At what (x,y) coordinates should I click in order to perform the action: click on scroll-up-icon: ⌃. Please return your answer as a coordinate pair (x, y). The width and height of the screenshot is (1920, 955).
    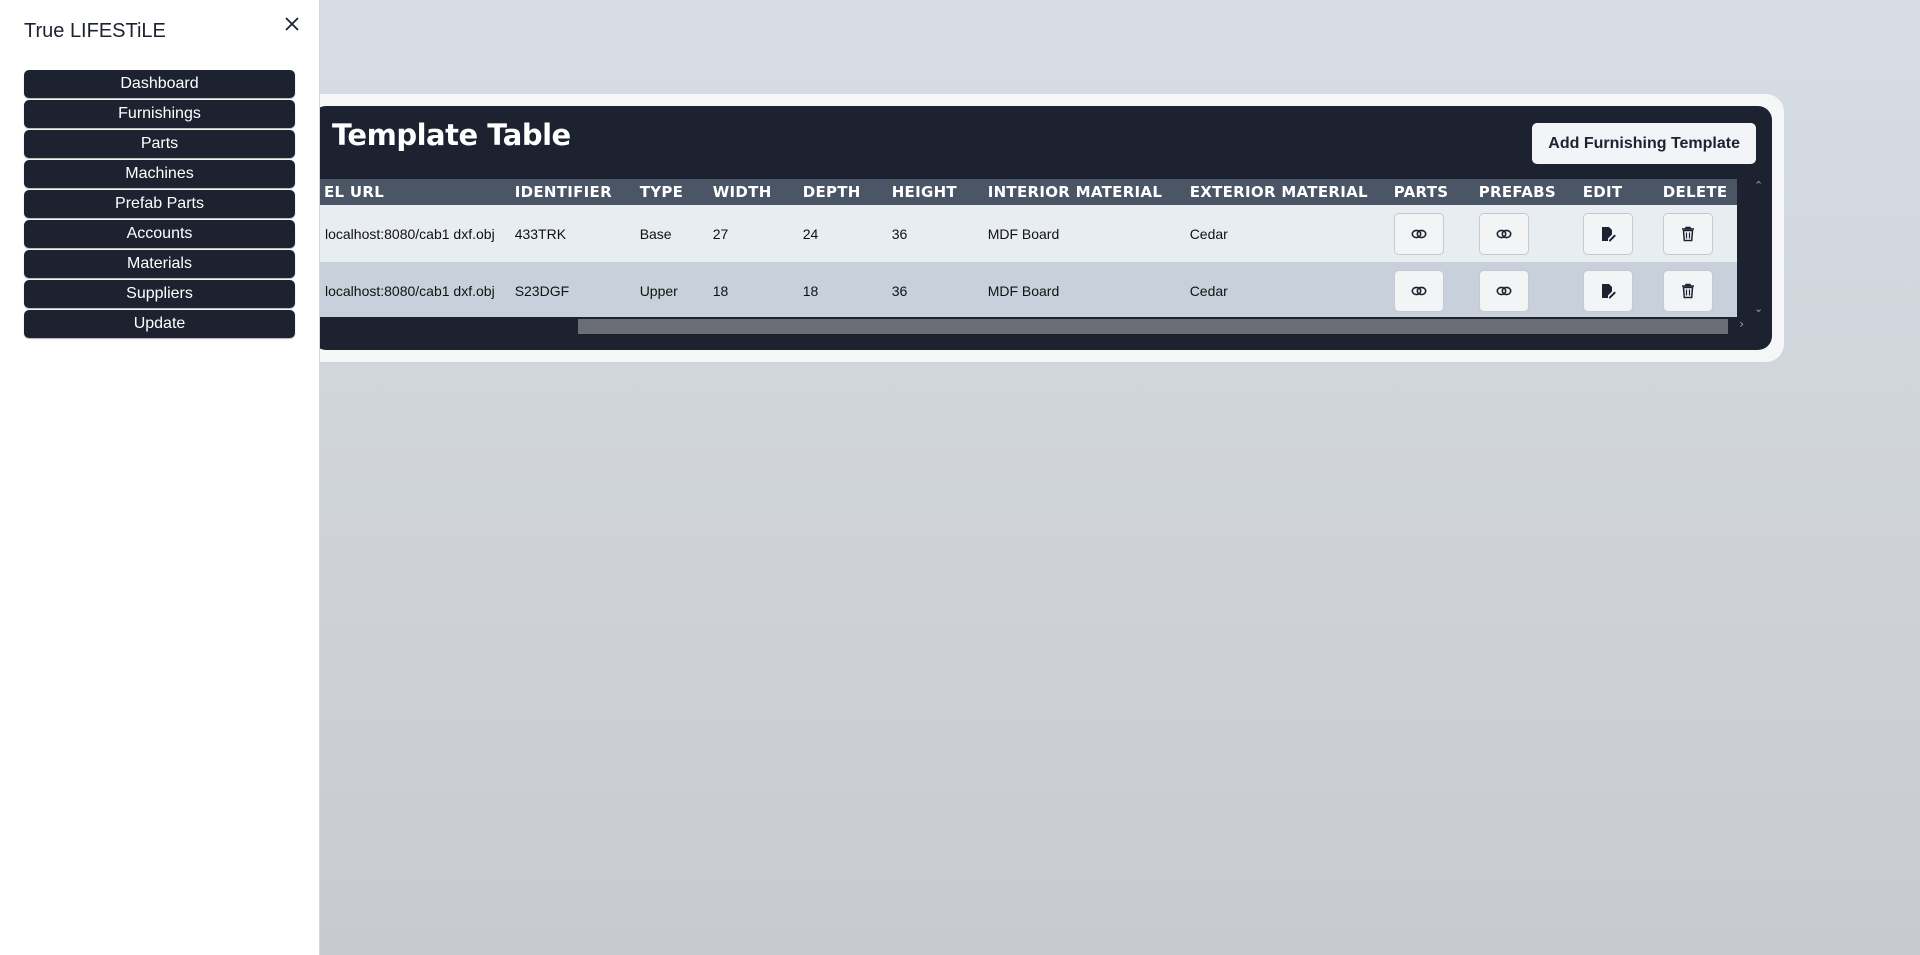
    Looking at the image, I should click on (1758, 185).